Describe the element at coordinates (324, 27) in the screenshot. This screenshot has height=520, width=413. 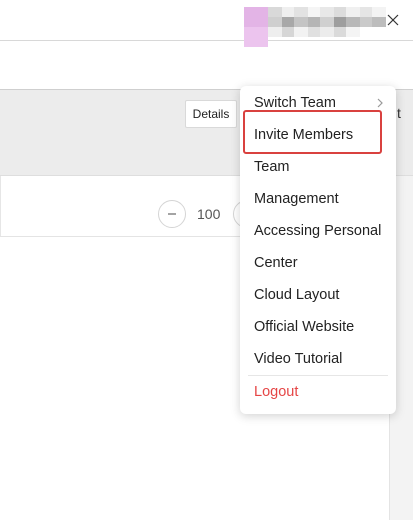
I see `avatar` at that location.